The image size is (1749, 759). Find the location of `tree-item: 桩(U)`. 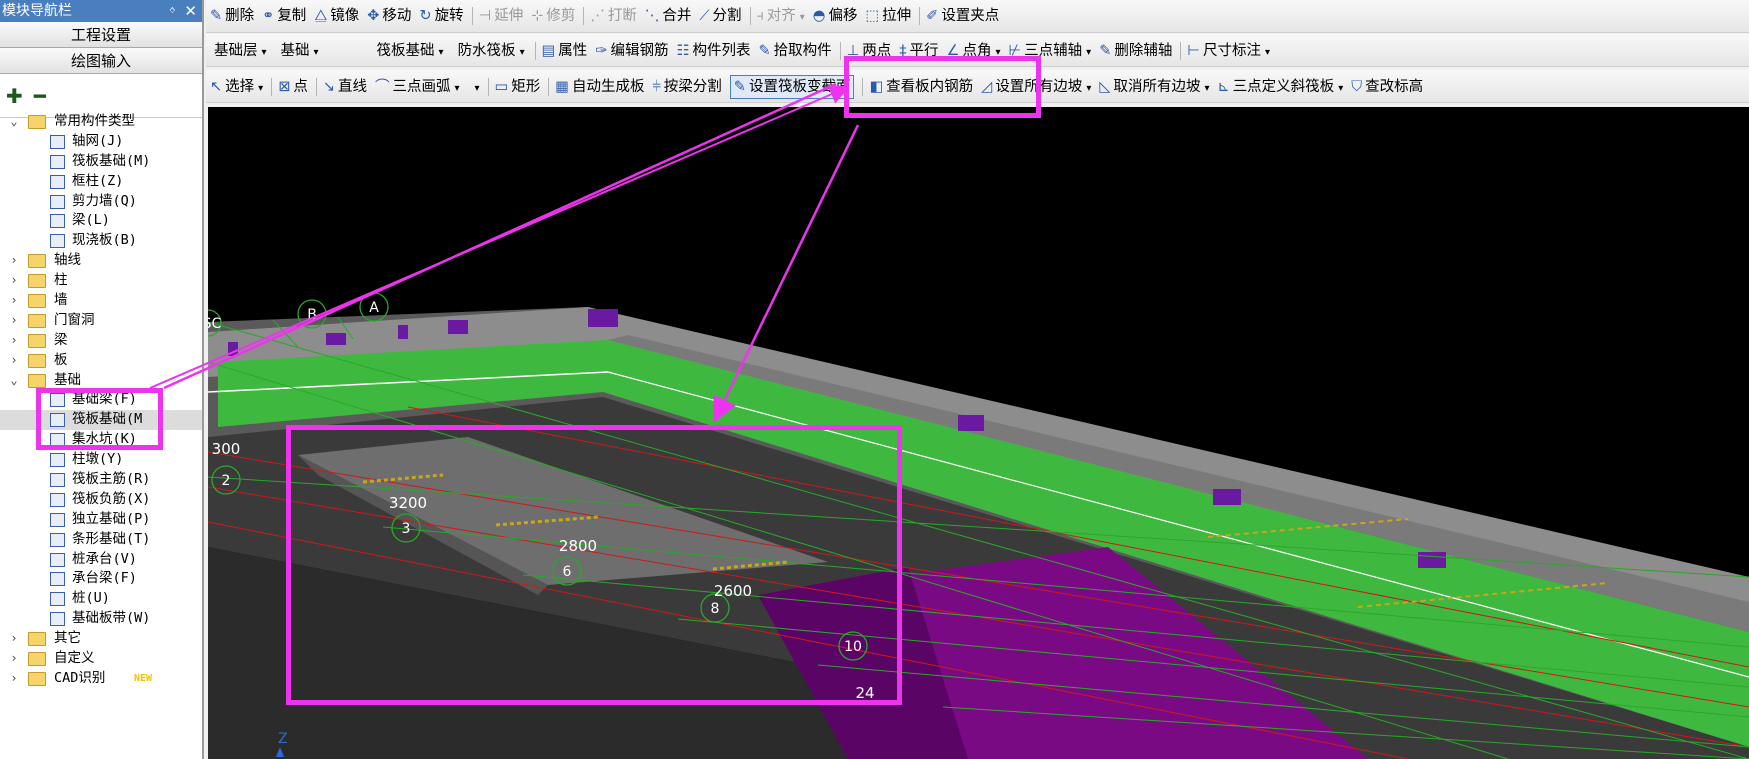

tree-item: 桩(U) is located at coordinates (101, 599).